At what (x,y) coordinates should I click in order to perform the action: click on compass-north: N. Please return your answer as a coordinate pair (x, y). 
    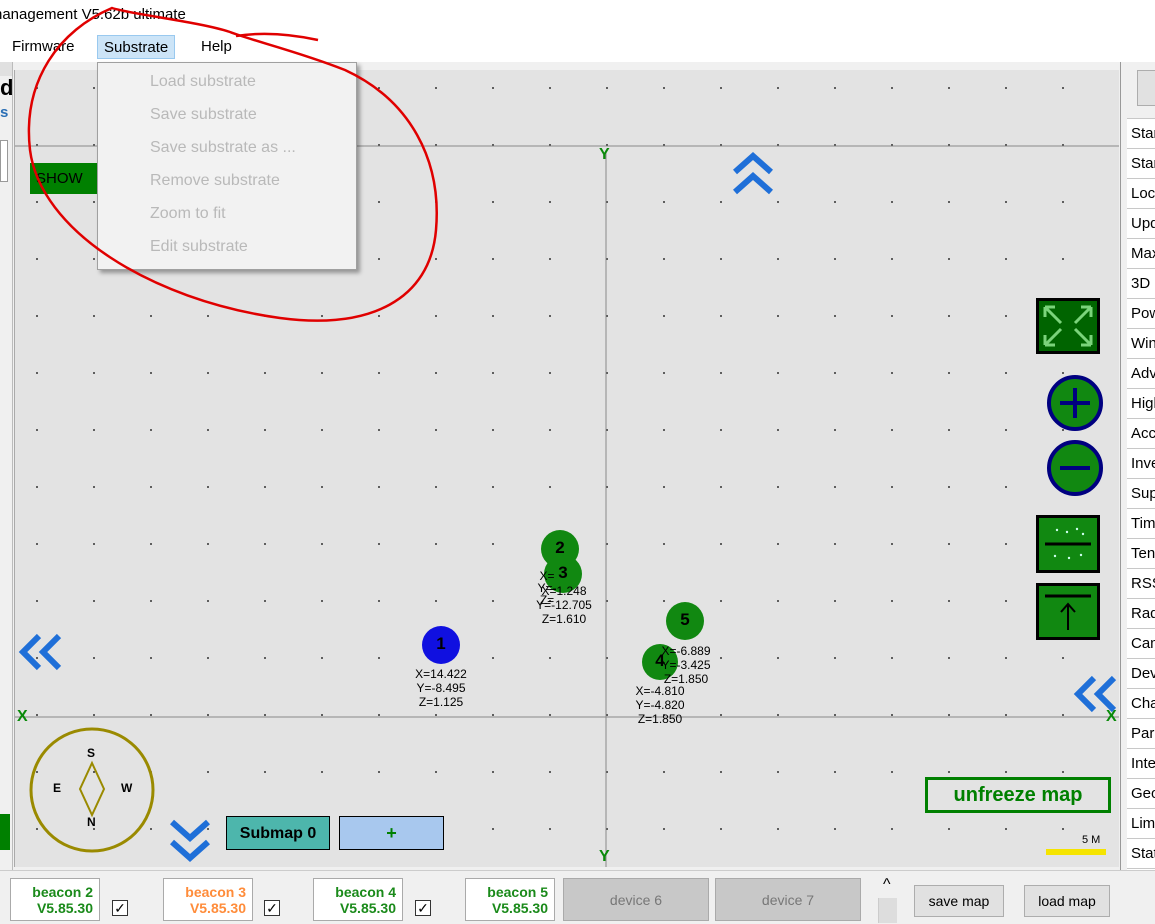
    Looking at the image, I should click on (91, 822).